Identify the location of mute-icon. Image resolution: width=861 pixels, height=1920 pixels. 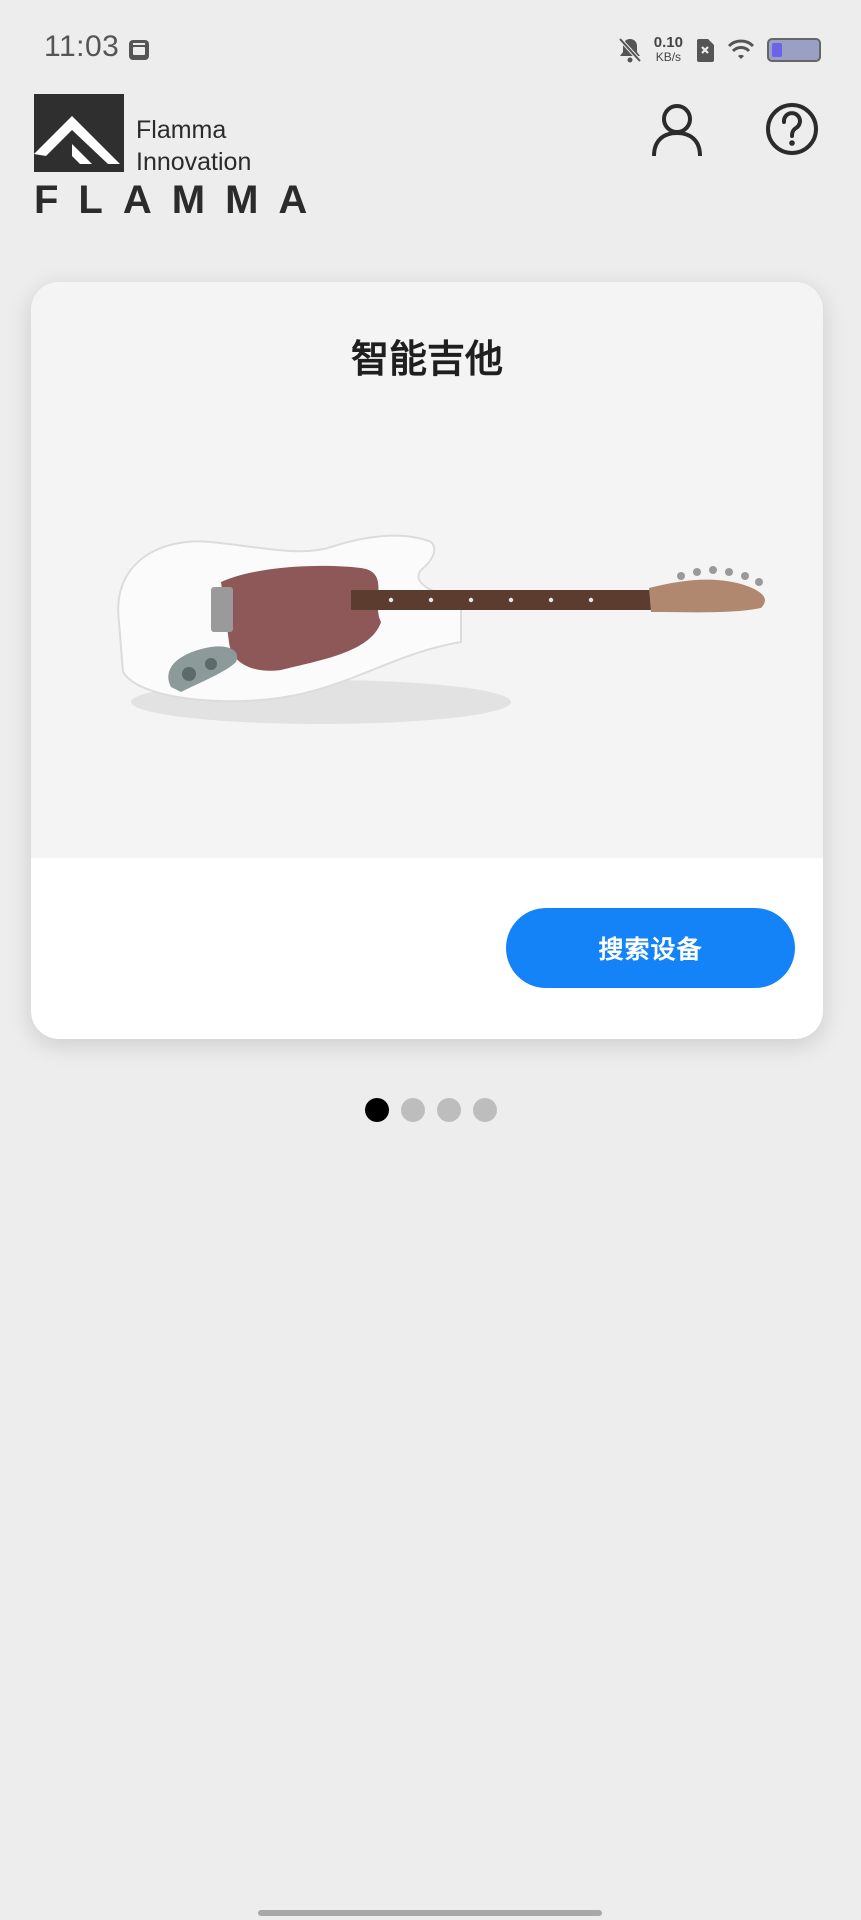
(630, 50).